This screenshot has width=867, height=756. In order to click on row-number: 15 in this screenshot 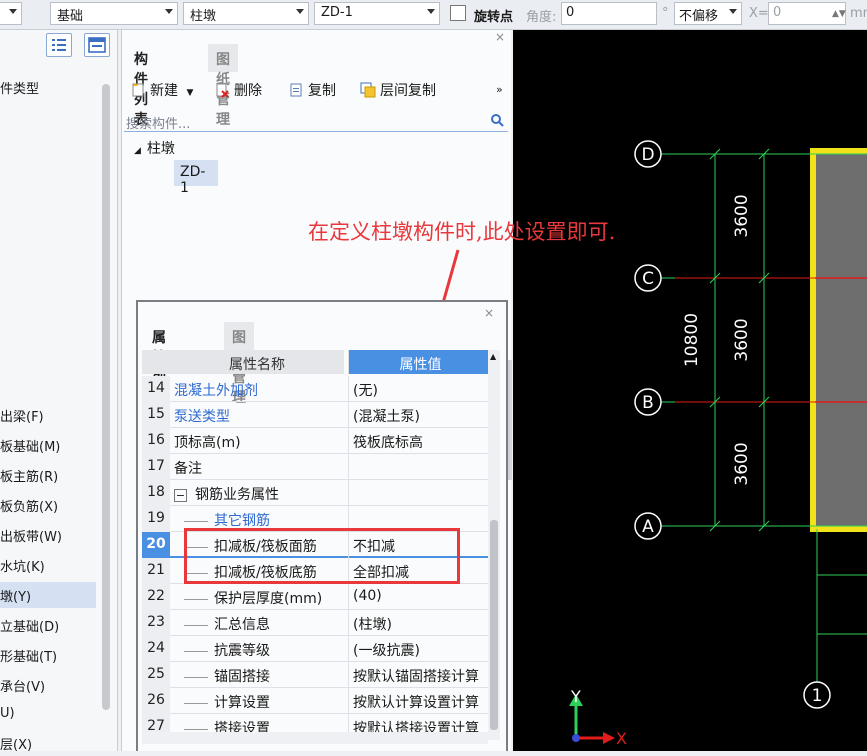, I will do `click(156, 415)`.